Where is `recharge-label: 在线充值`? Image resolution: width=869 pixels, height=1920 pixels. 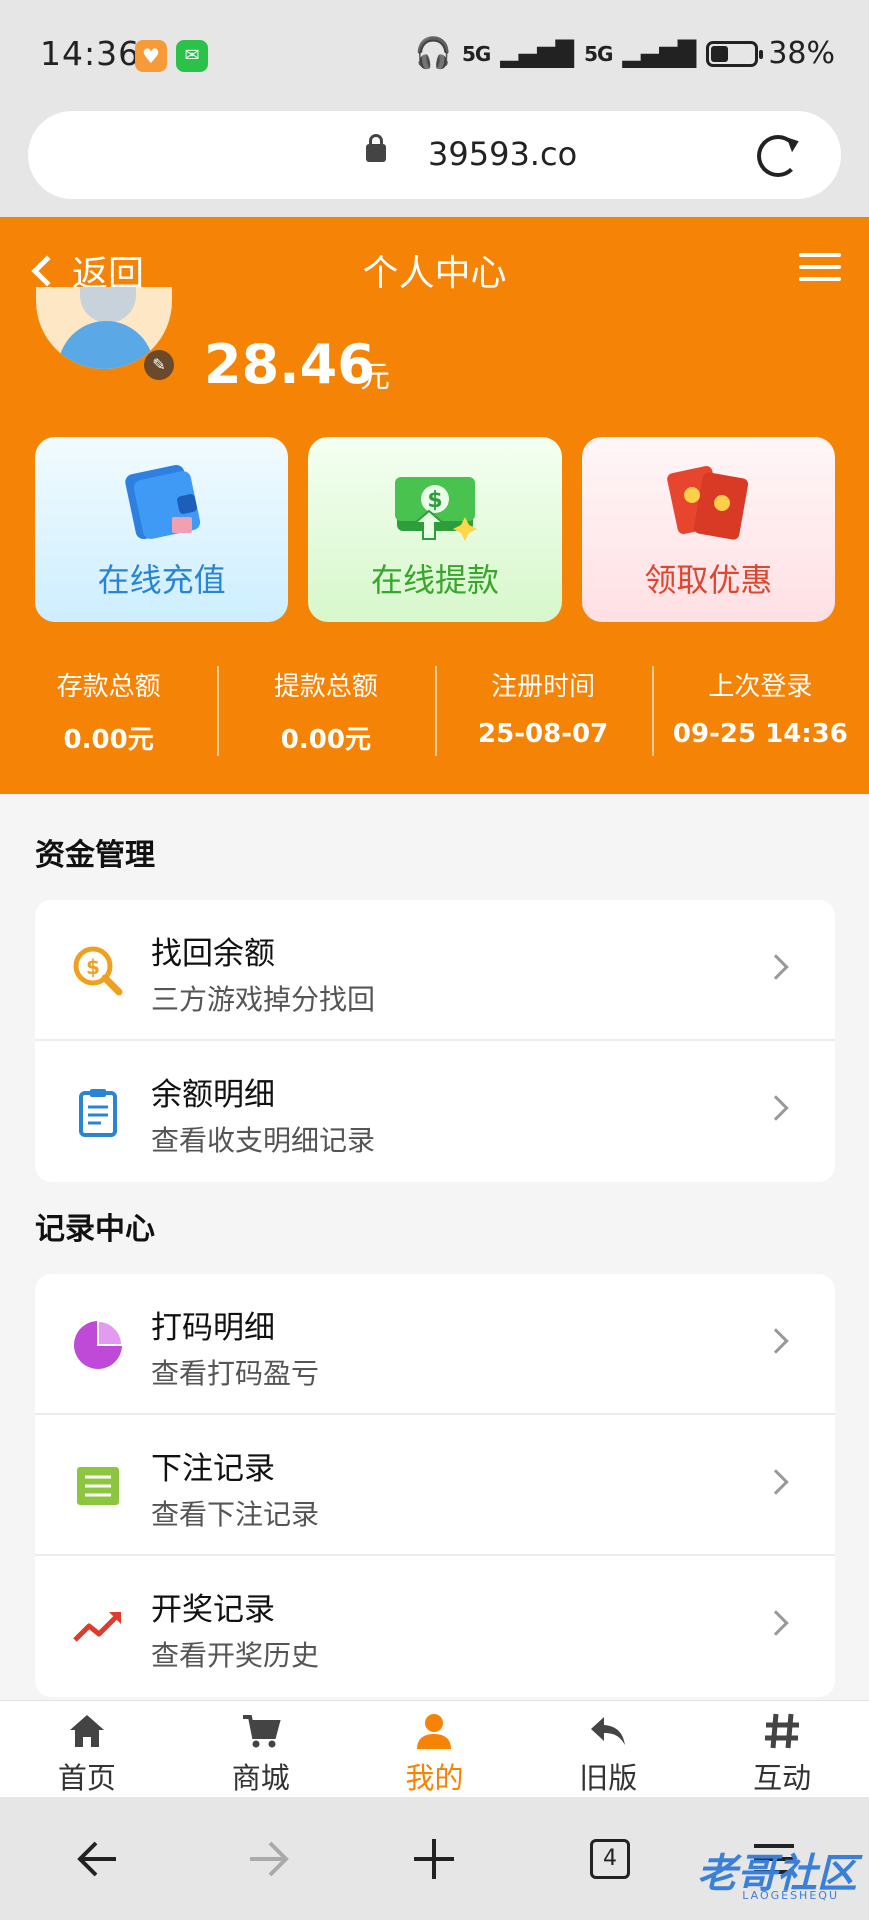 recharge-label: 在线充值 is located at coordinates (161, 580).